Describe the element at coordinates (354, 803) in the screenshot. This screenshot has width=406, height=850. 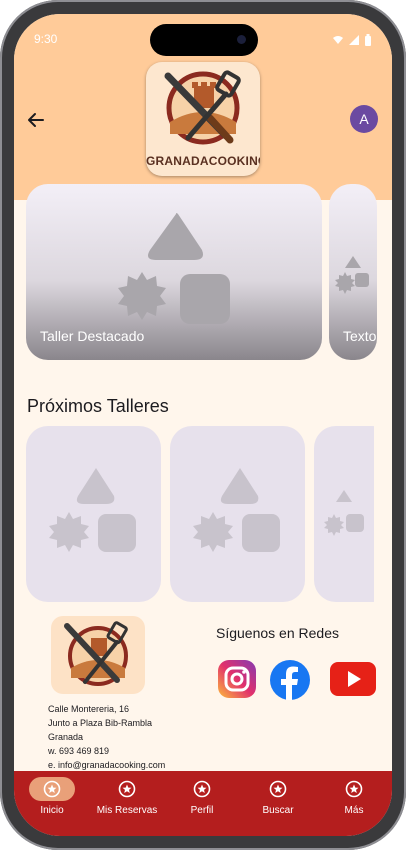
I see `nav-item-mas: Más` at that location.